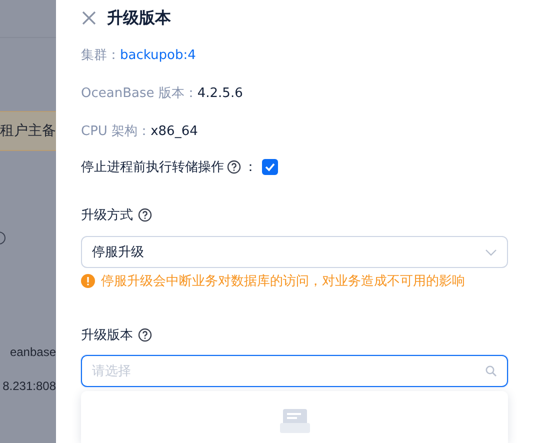  I want to click on checkbox, so click(270, 167).